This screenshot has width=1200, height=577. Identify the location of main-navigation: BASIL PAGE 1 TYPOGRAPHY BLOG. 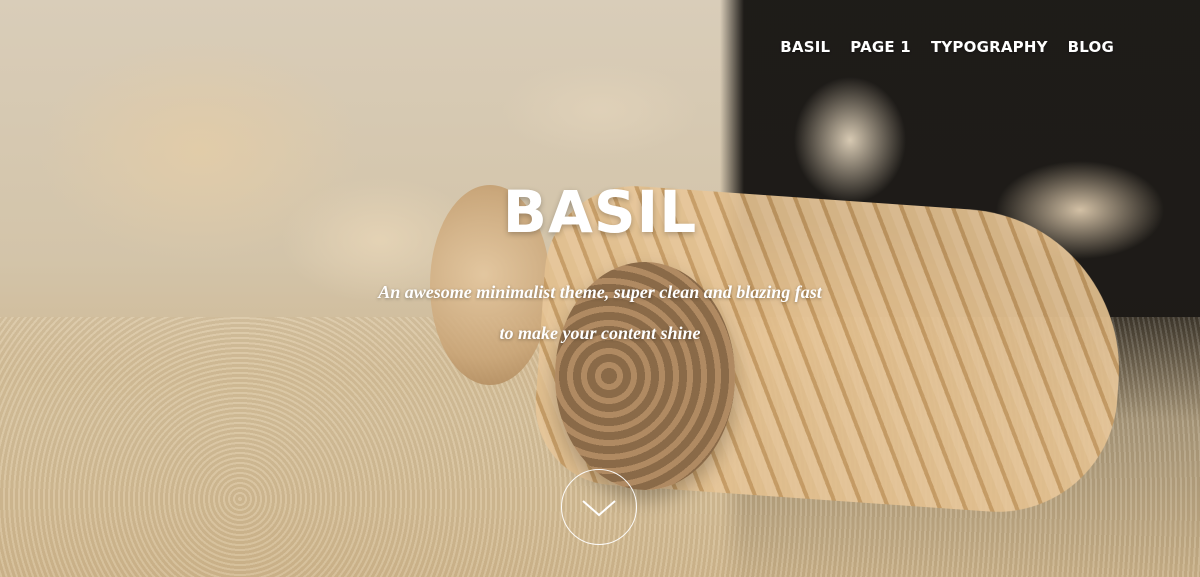
(947, 47).